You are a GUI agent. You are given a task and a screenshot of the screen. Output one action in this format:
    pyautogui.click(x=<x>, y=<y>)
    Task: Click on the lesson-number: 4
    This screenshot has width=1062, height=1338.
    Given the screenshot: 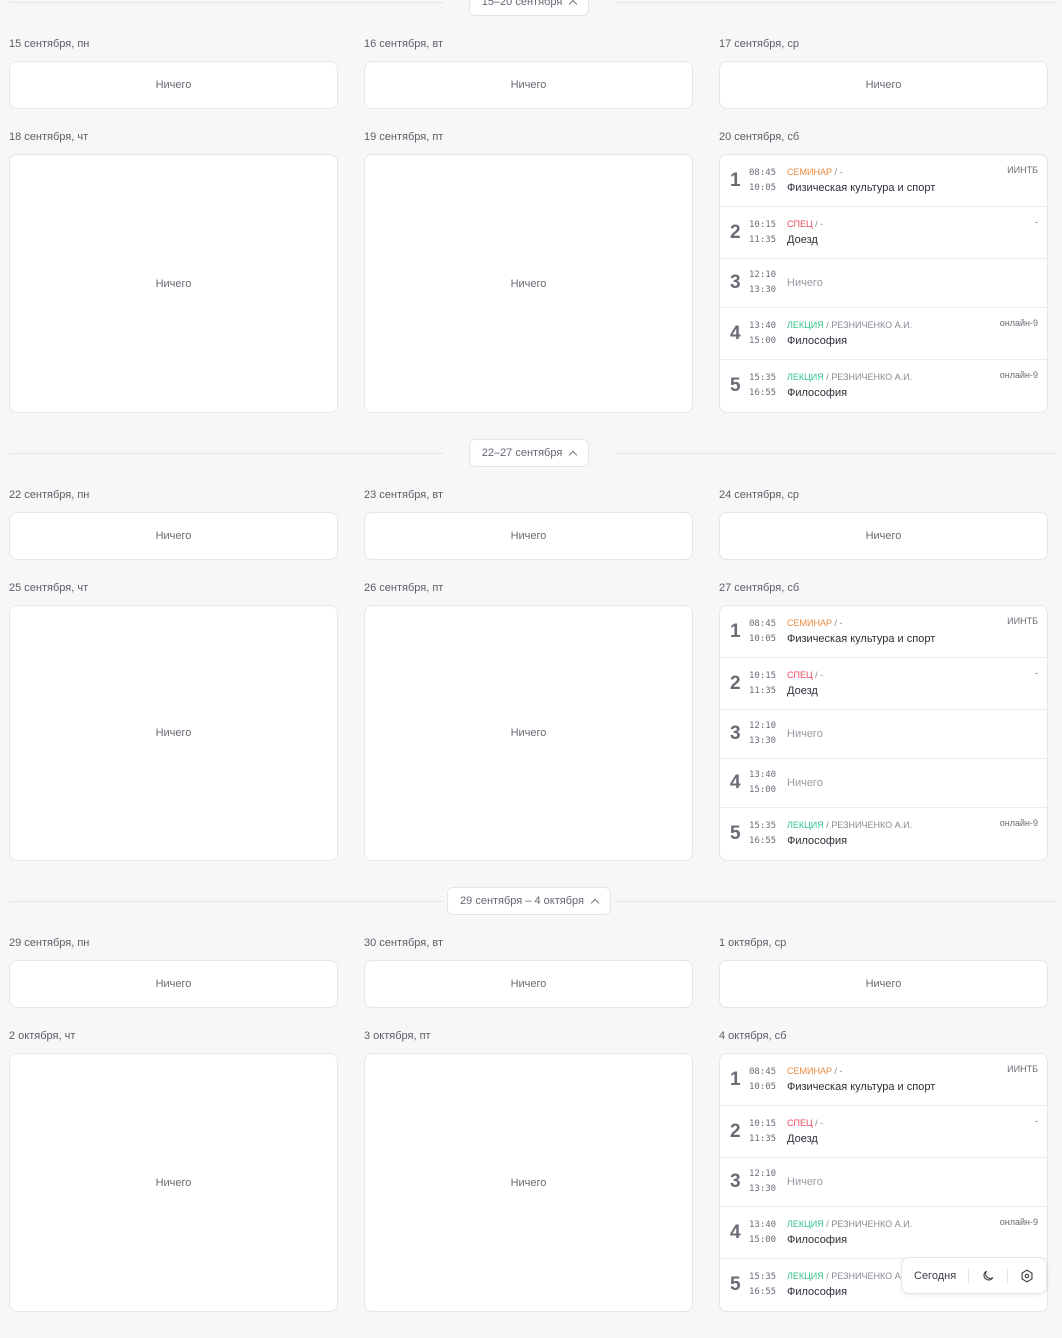 What is the action you would take?
    pyautogui.click(x=735, y=1232)
    